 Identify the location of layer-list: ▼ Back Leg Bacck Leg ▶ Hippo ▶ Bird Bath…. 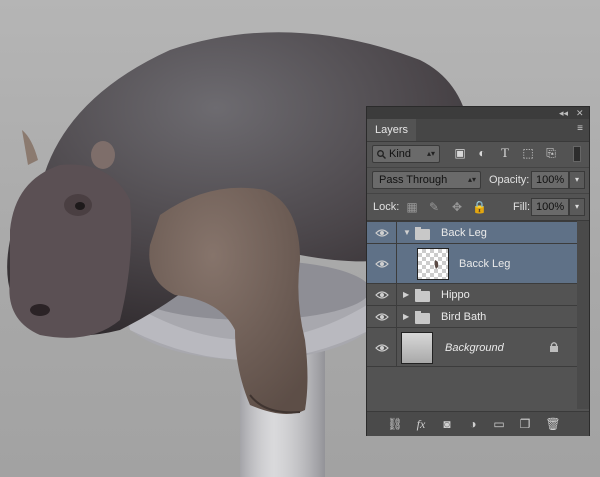
(472, 315).